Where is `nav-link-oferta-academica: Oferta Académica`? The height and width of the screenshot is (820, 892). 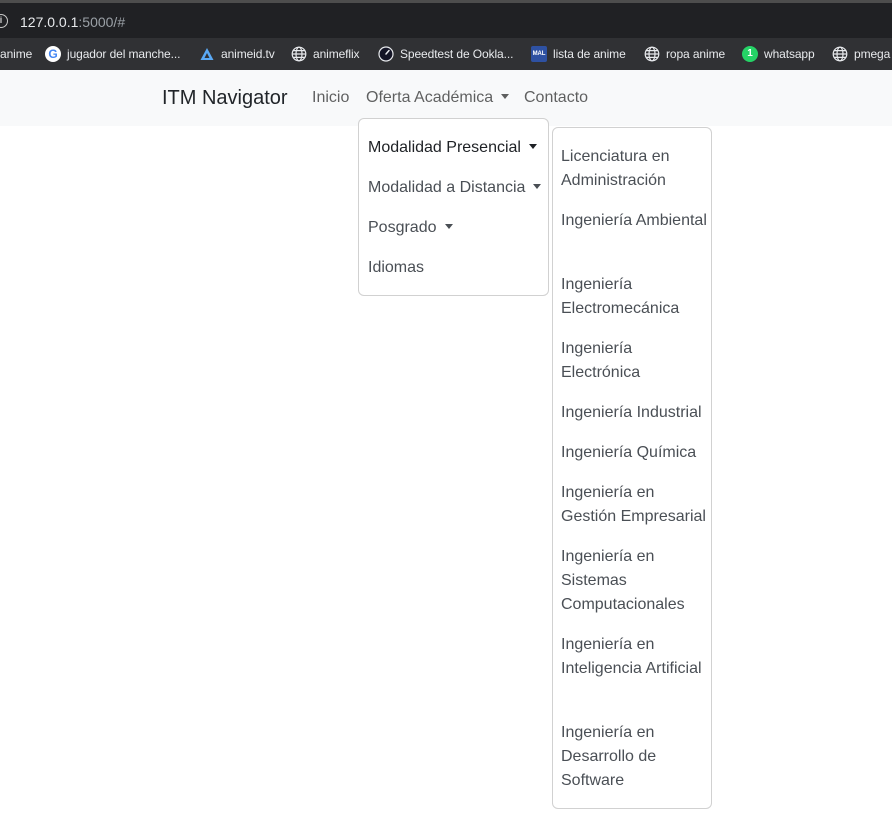
nav-link-oferta-academica: Oferta Académica is located at coordinates (438, 98).